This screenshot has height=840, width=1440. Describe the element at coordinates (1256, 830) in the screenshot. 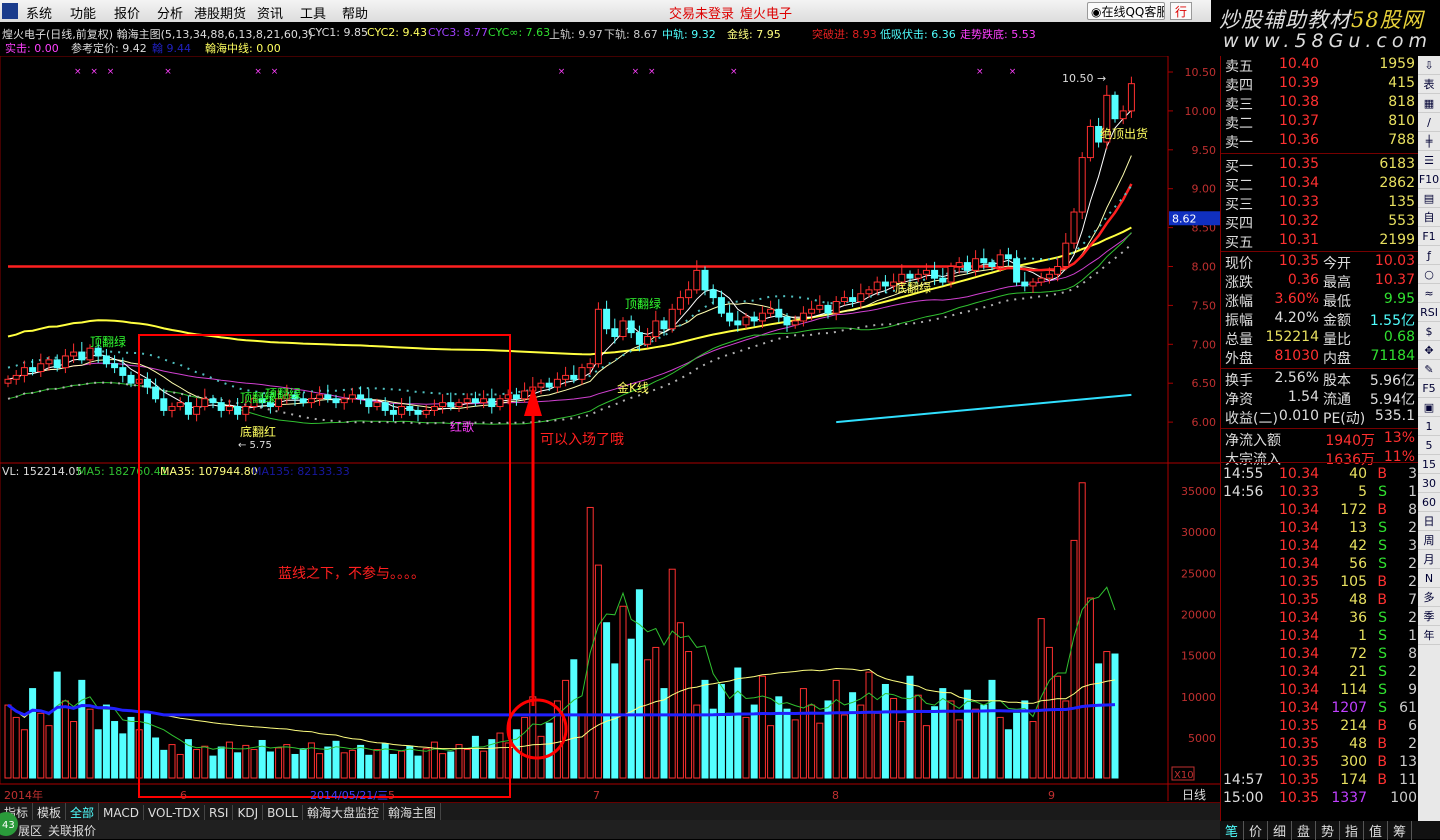

I see `right-tab: 价` at that location.